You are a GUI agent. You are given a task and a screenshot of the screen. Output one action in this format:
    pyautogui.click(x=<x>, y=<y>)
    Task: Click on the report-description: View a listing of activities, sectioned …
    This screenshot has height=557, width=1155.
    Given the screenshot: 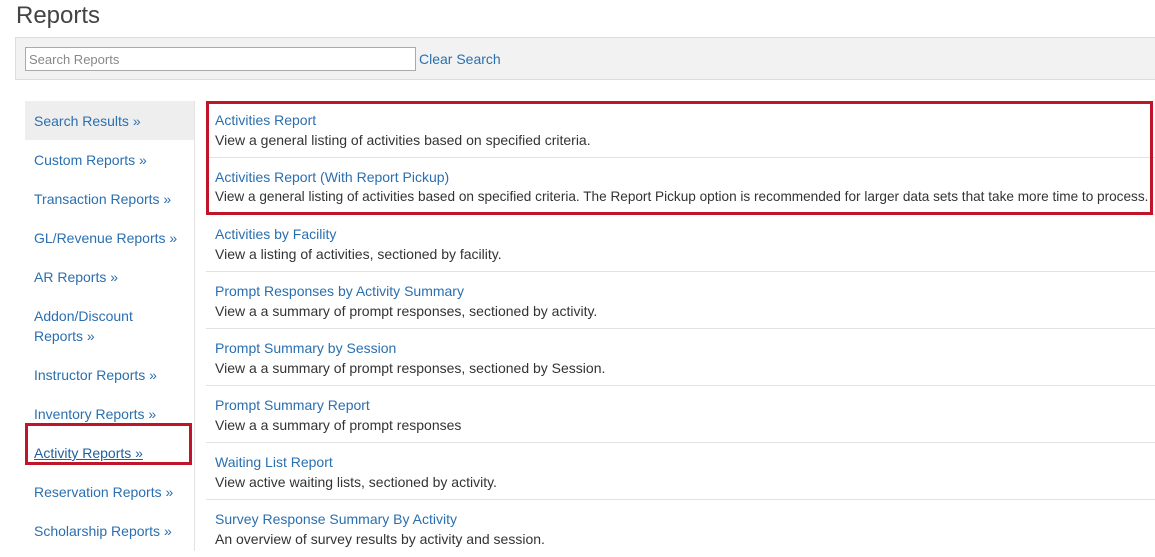 What is the action you would take?
    pyautogui.click(x=358, y=254)
    